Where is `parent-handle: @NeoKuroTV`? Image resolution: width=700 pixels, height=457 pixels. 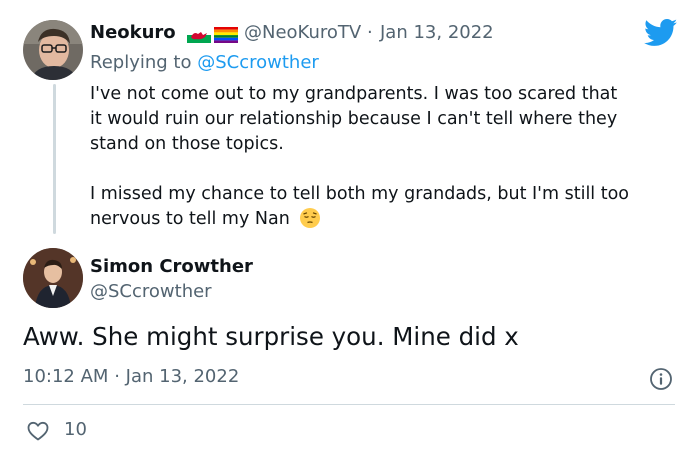 parent-handle: @NeoKuroTV is located at coordinates (302, 32).